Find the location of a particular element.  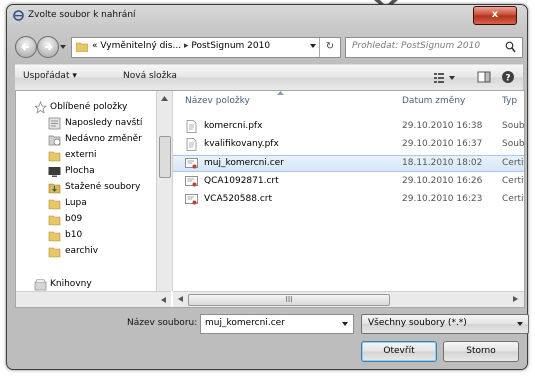

close-button: x is located at coordinates (495, 15).